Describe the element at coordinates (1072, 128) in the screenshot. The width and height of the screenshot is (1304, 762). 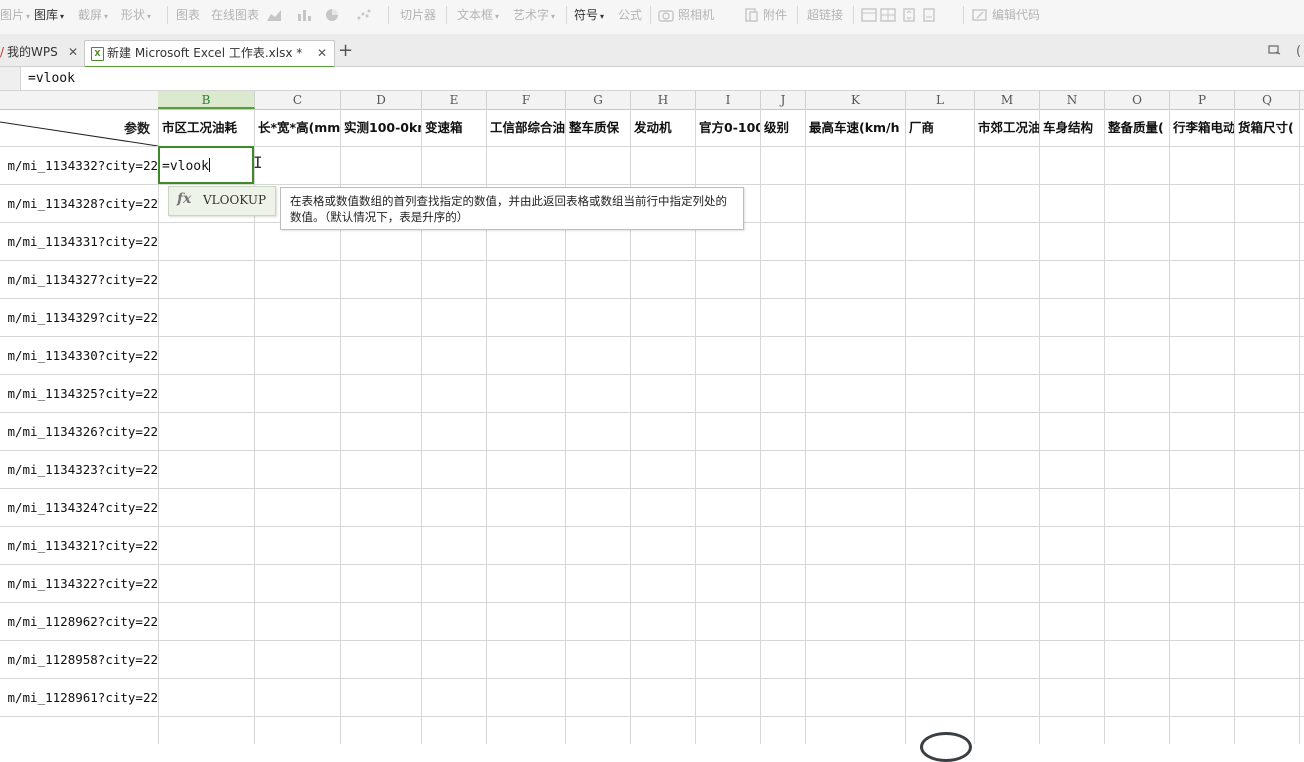
I see `header-cell-n: 车身结构` at that location.